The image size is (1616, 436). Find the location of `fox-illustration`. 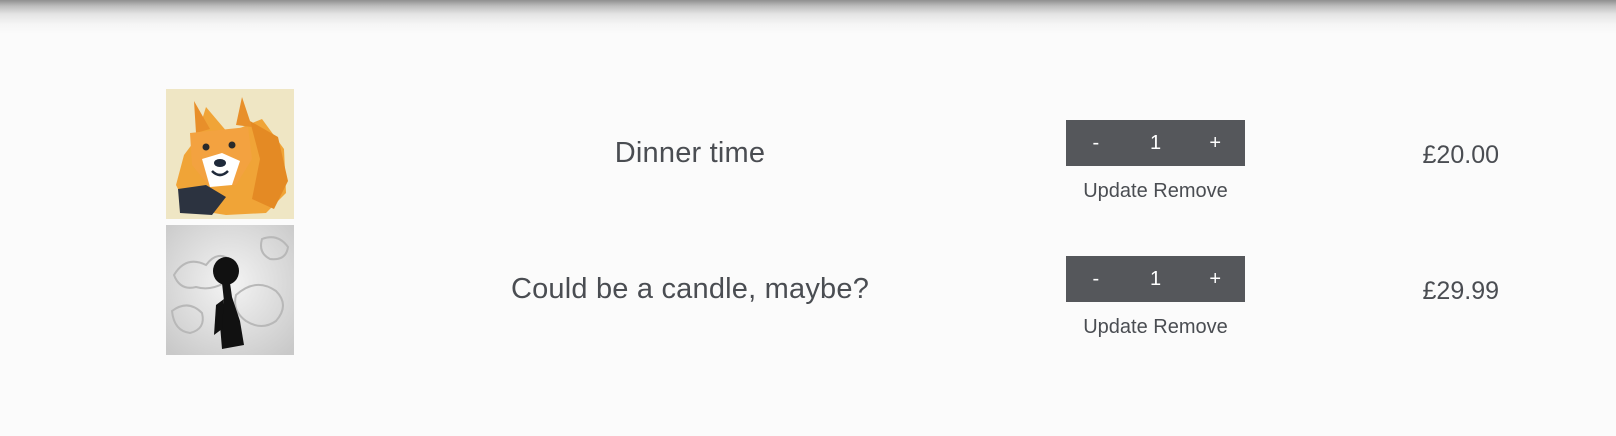

fox-illustration is located at coordinates (230, 154).